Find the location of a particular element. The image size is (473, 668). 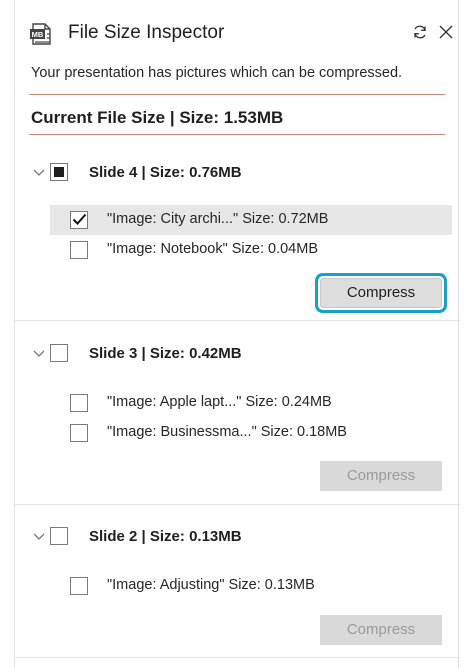

image-label: "Image: Adjusting" Size: 0.13MB is located at coordinates (211, 585).